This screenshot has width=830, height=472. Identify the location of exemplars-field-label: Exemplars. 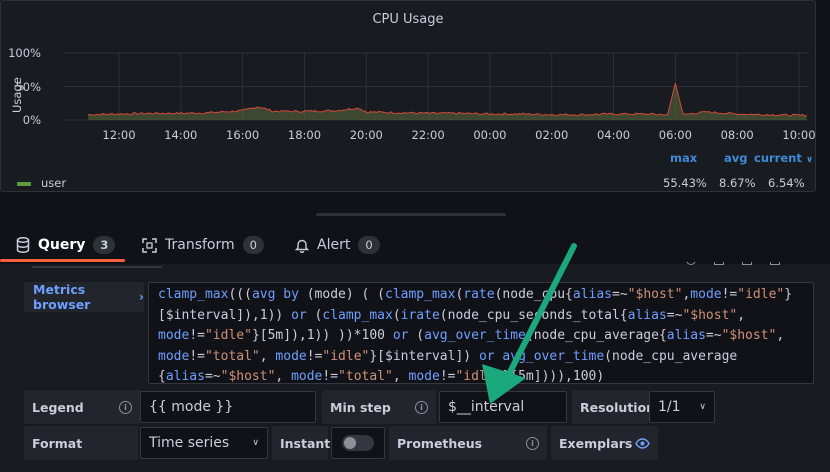
(604, 443).